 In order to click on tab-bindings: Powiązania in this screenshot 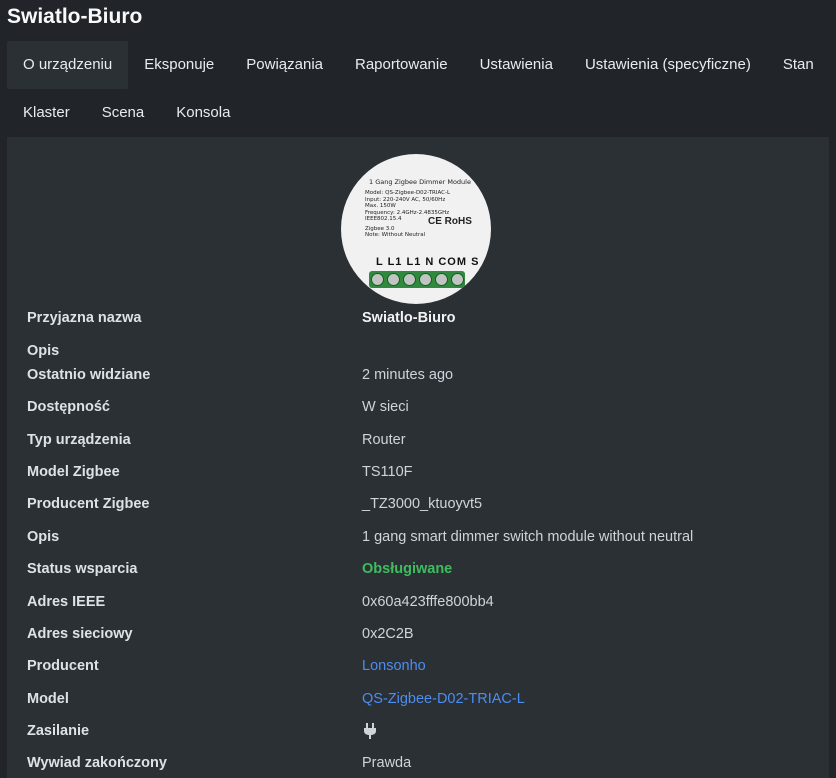, I will do `click(284, 65)`.